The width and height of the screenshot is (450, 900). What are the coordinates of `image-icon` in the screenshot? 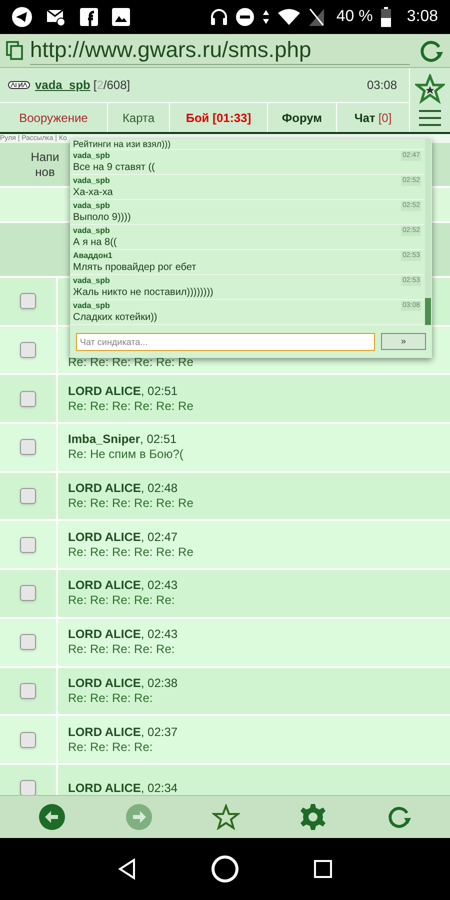 It's located at (121, 17).